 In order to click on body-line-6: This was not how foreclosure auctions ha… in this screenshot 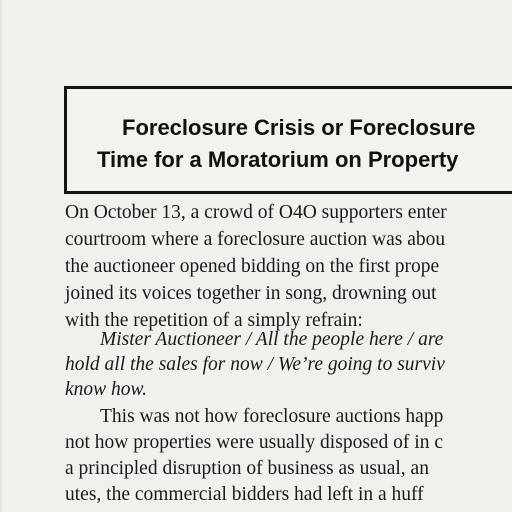, I will do `click(272, 416)`.